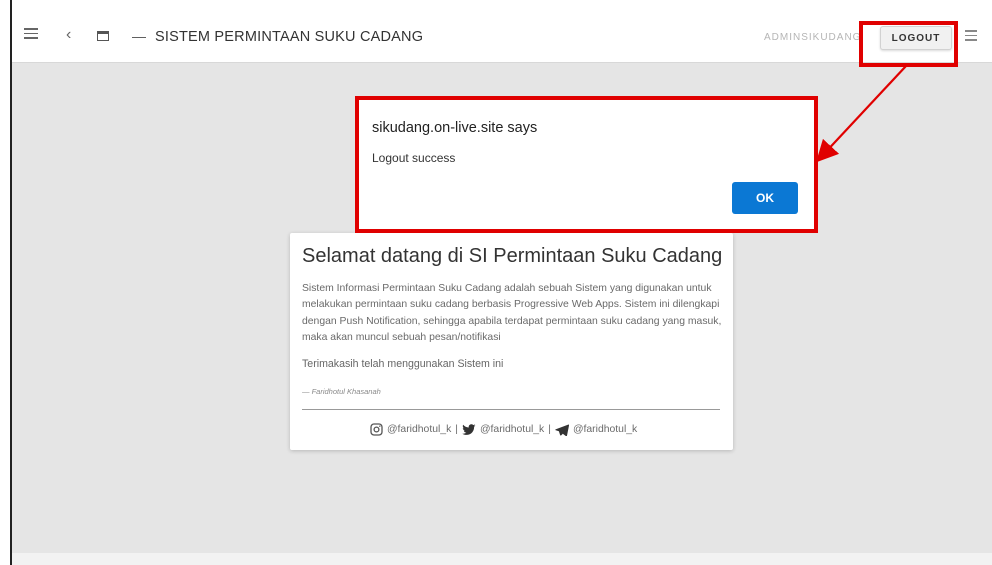  What do you see at coordinates (419, 429) in the screenshot?
I see `instagram-handle: @faridhotul_k` at bounding box center [419, 429].